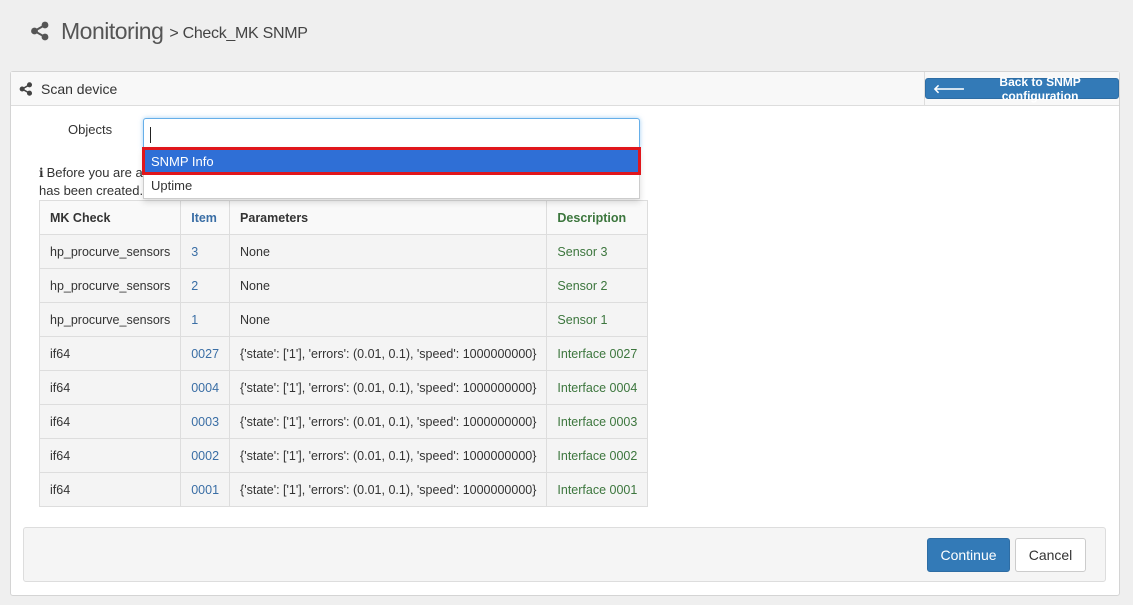  What do you see at coordinates (205, 285) in the screenshot?
I see `cell-item: 2` at bounding box center [205, 285].